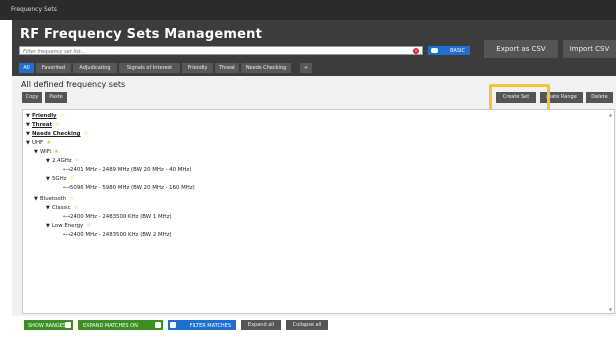 The image size is (616, 343). Describe the element at coordinates (53, 68) in the screenshot. I see `tab-favorited: Favorited` at that location.